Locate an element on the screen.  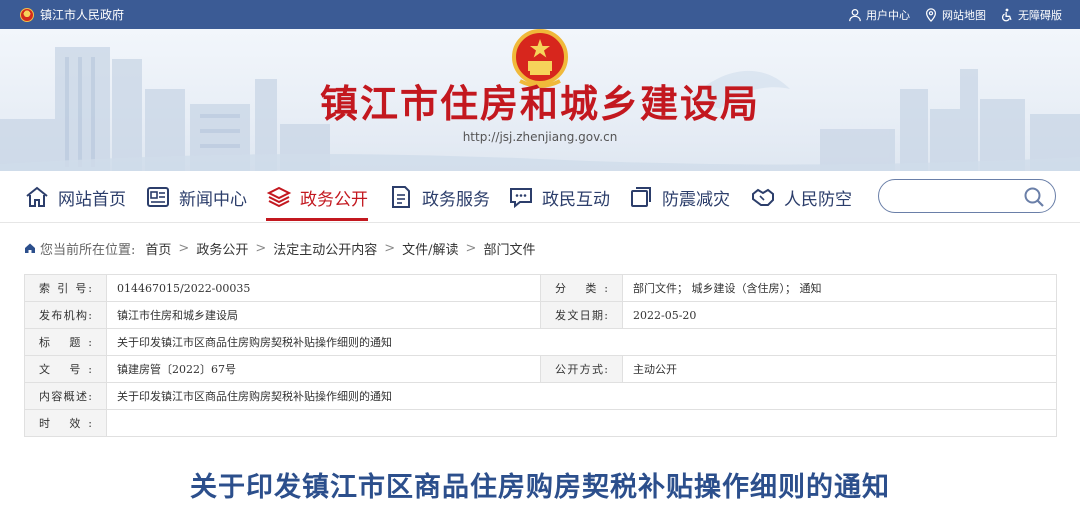
table-row: 标 题: 关于印发镇江市区商品住房购房契税补贴操作细则的通知 is located at coordinates (540, 342).